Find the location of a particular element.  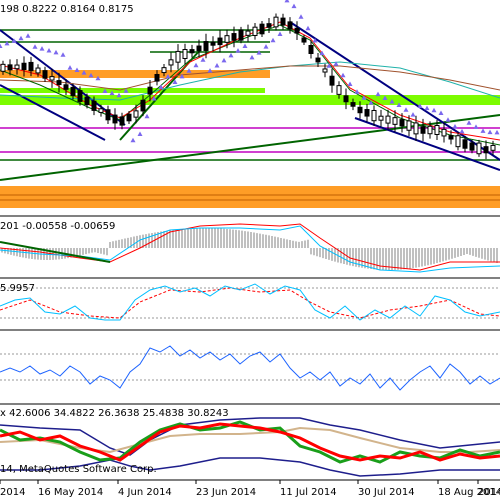

indicator-pane-rsi: 5.9957 is located at coordinates (250, 304).